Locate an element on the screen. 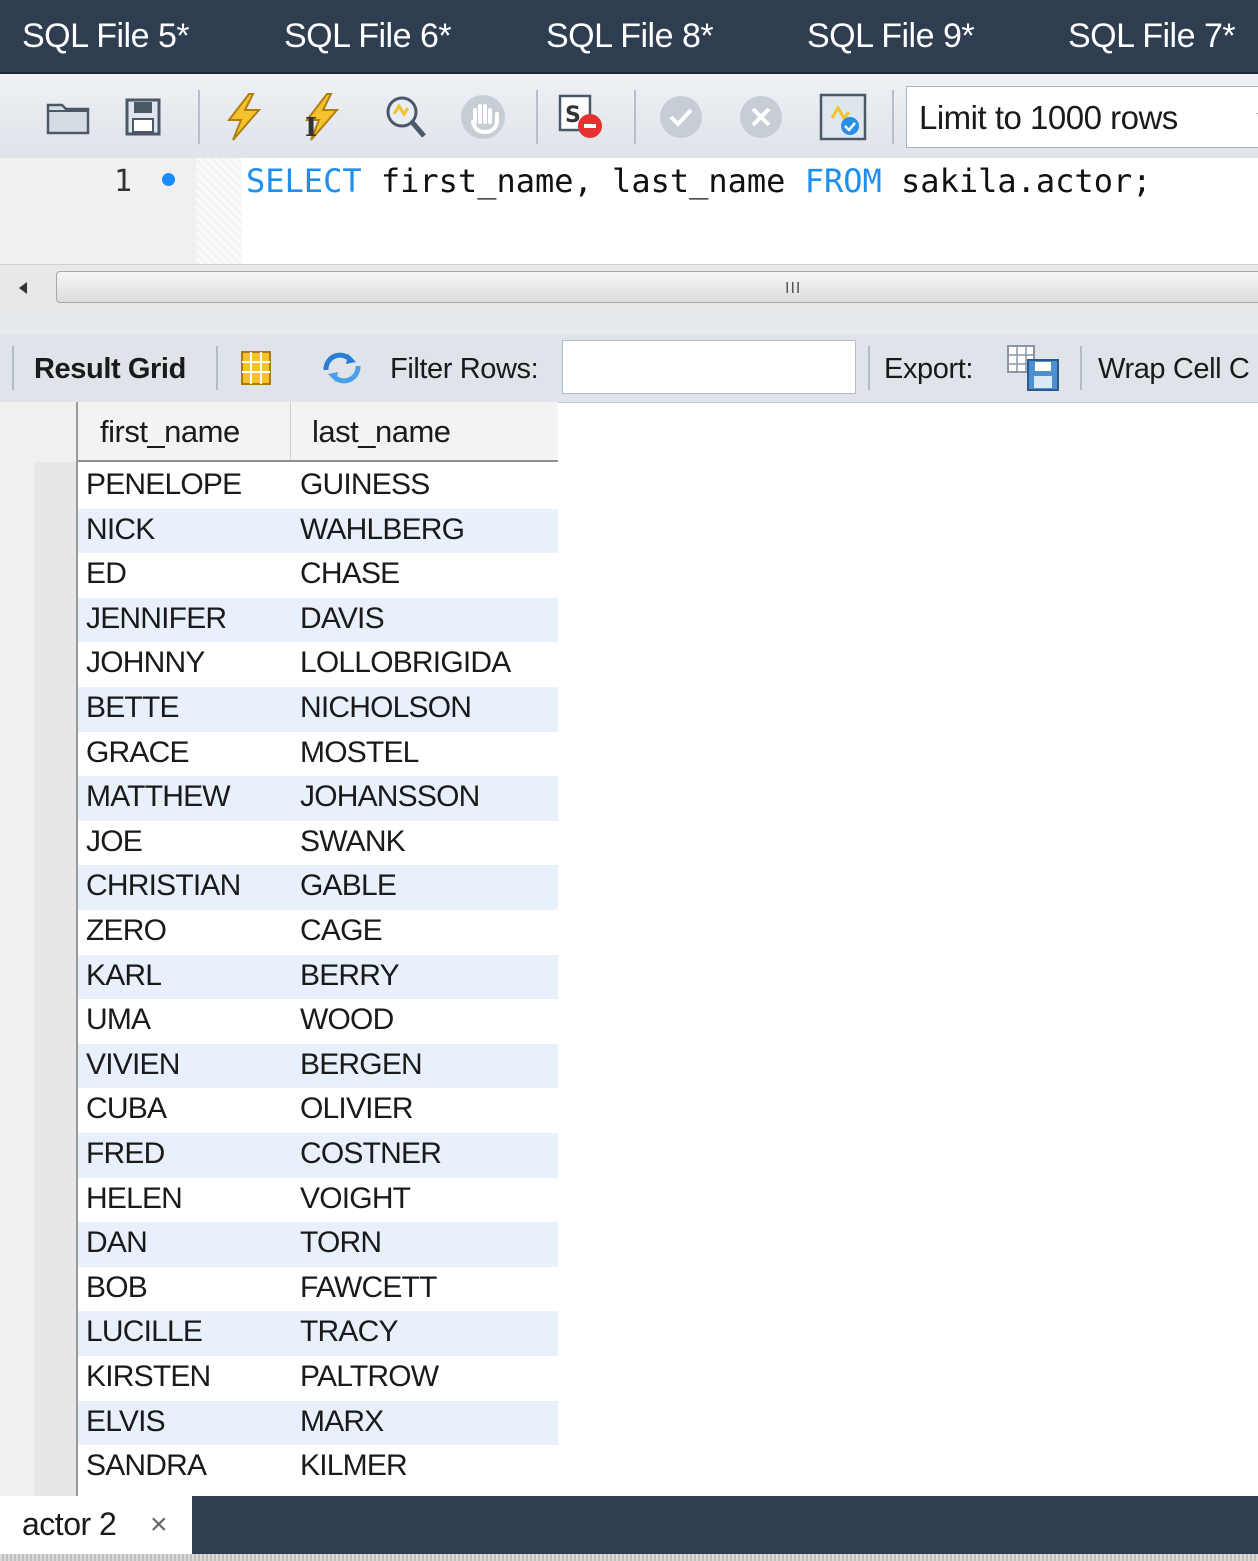 Image resolution: width=1258 pixels, height=1561 pixels. cell-last-name: BERRY is located at coordinates (350, 976).